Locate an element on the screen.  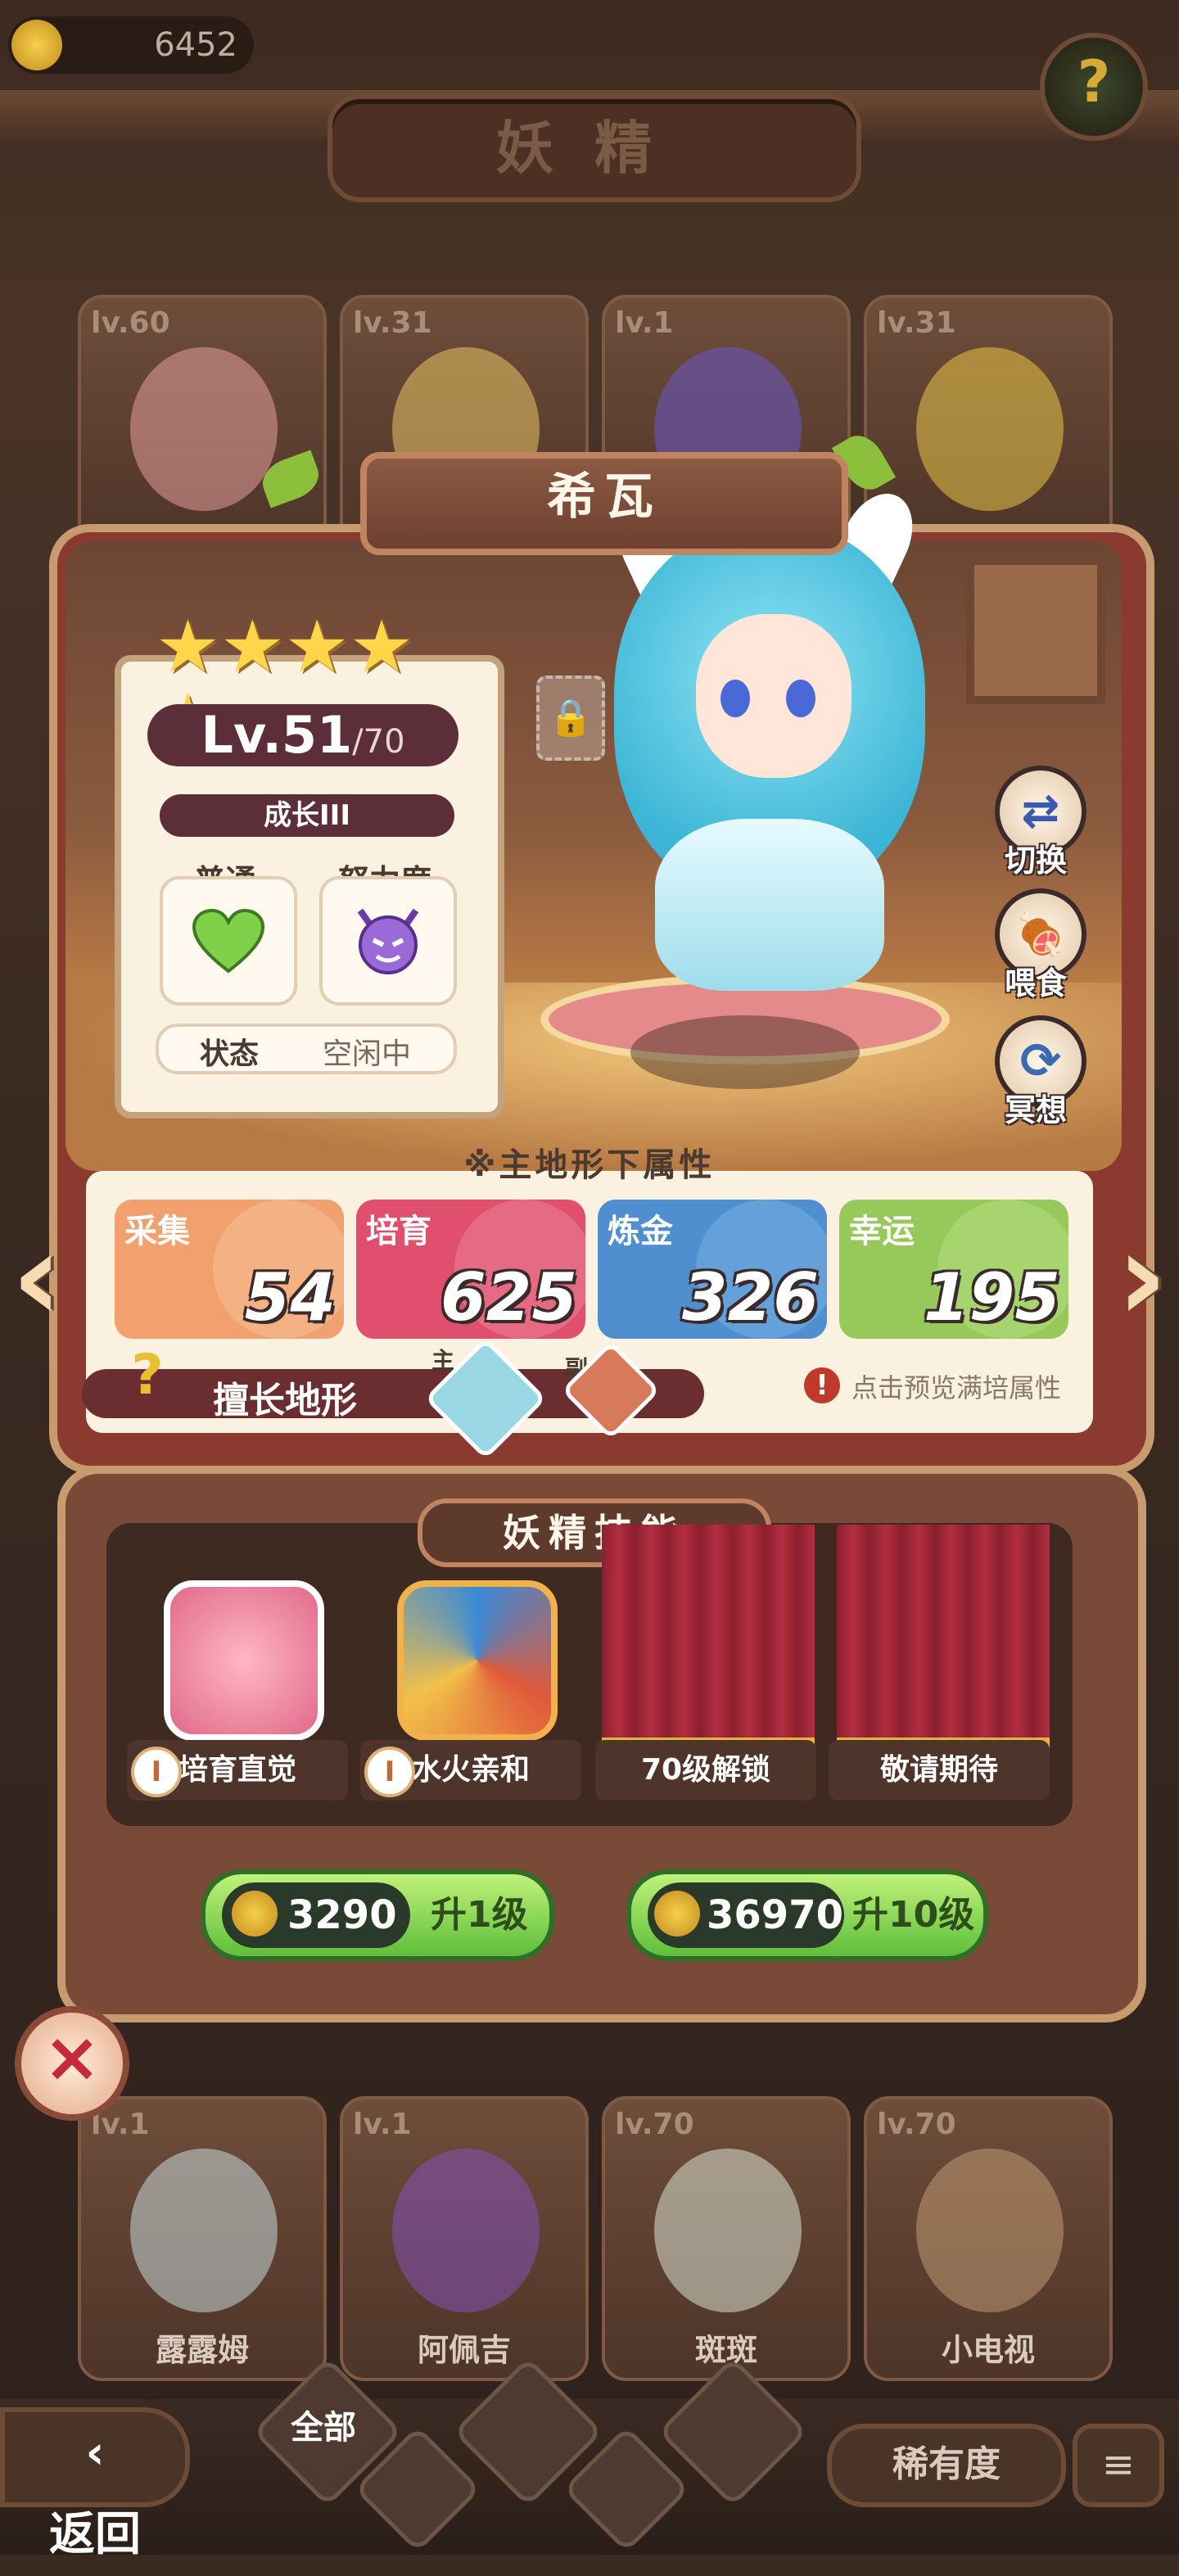
question-icon: ? is located at coordinates (1094, 81).